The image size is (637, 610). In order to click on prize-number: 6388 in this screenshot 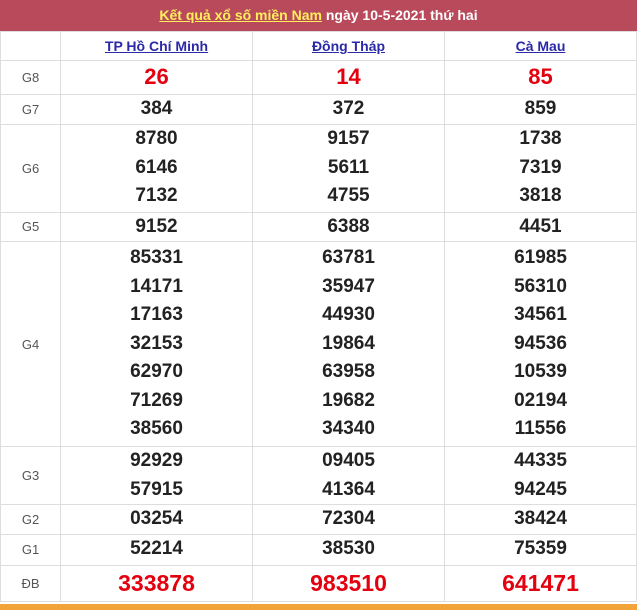, I will do `click(348, 226)`.